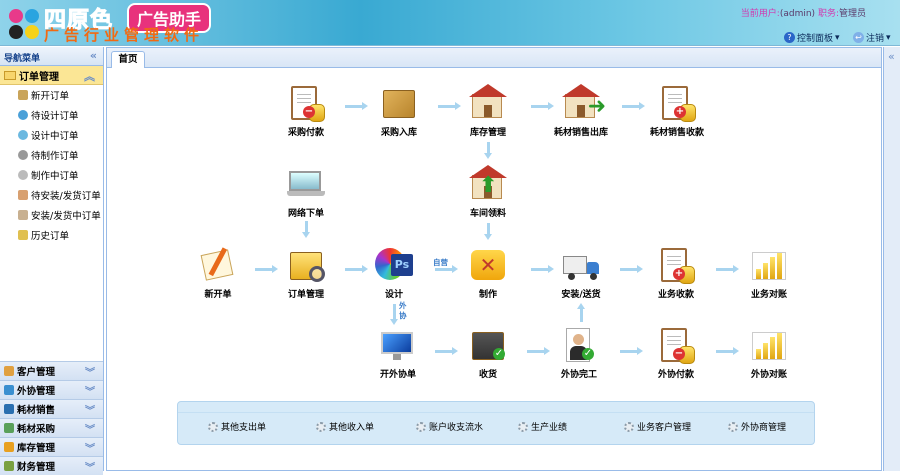  Describe the element at coordinates (488, 273) in the screenshot. I see `node-produce: ✕ 制作` at that location.